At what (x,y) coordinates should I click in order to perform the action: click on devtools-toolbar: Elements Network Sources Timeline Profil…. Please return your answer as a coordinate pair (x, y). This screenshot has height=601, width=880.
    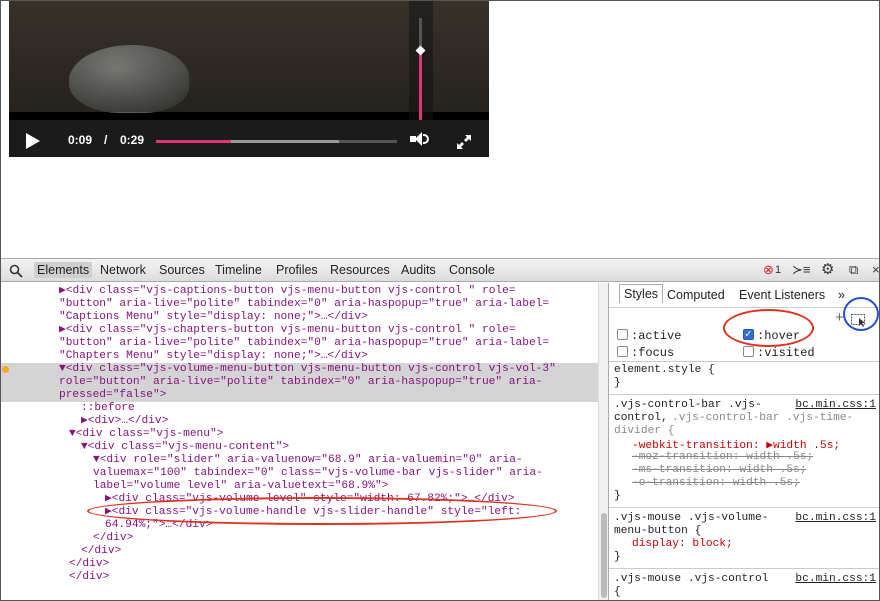
    Looking at the image, I should click on (440, 270).